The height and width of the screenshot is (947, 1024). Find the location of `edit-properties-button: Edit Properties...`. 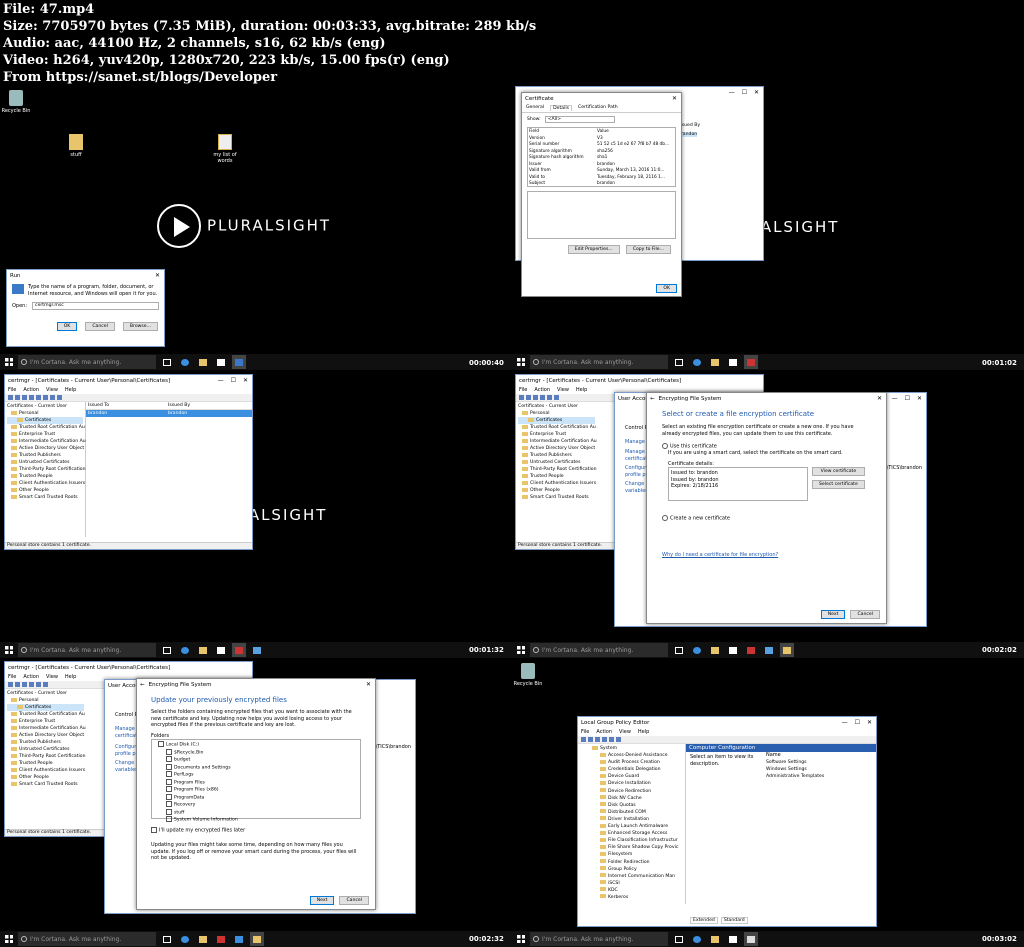

edit-properties-button: Edit Properties... is located at coordinates (593, 249).